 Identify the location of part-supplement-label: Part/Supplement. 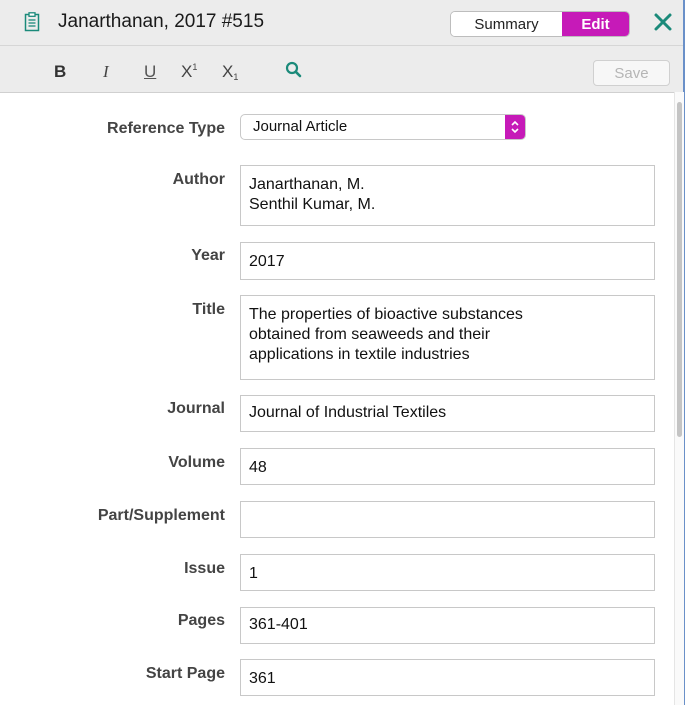
(161, 515).